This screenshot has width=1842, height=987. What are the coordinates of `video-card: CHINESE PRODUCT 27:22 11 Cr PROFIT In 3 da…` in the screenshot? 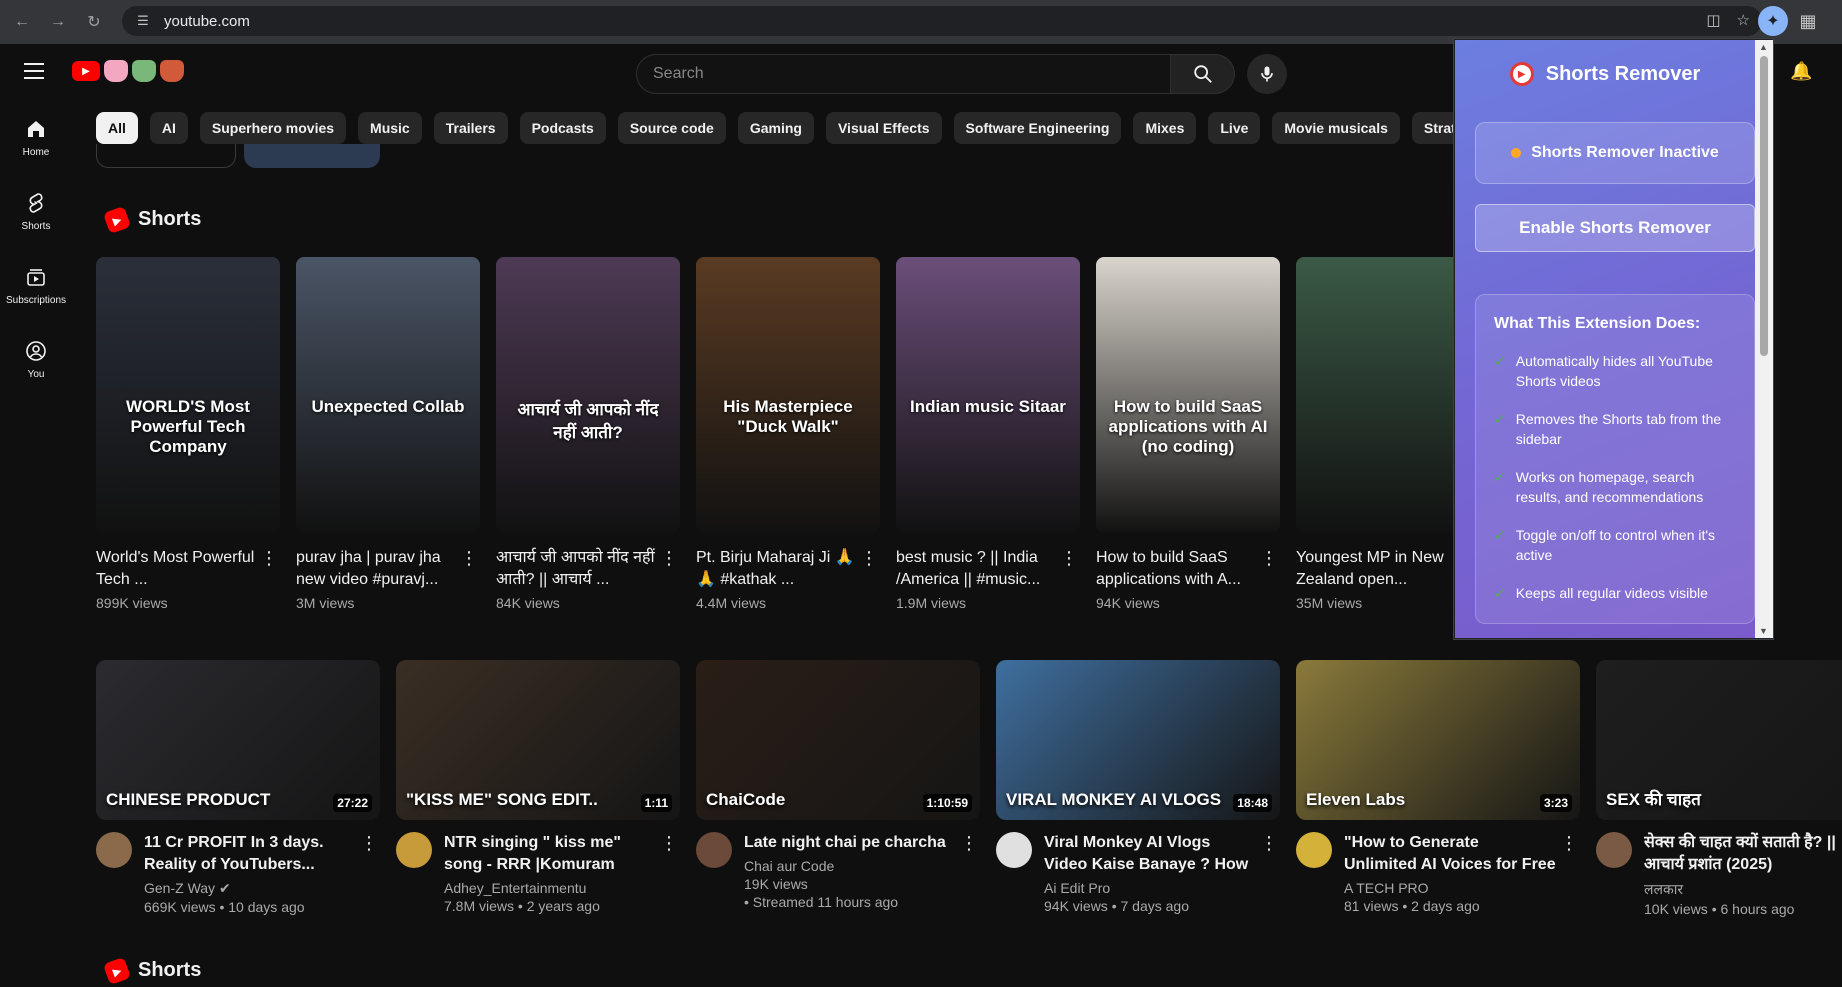 It's located at (238, 788).